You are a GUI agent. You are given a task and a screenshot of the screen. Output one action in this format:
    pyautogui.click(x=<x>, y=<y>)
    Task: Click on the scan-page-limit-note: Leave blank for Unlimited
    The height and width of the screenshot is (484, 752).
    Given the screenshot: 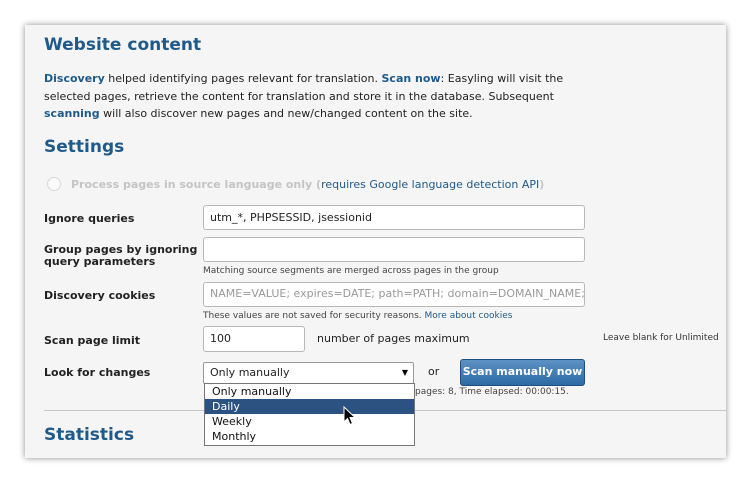 What is the action you would take?
    pyautogui.click(x=661, y=338)
    